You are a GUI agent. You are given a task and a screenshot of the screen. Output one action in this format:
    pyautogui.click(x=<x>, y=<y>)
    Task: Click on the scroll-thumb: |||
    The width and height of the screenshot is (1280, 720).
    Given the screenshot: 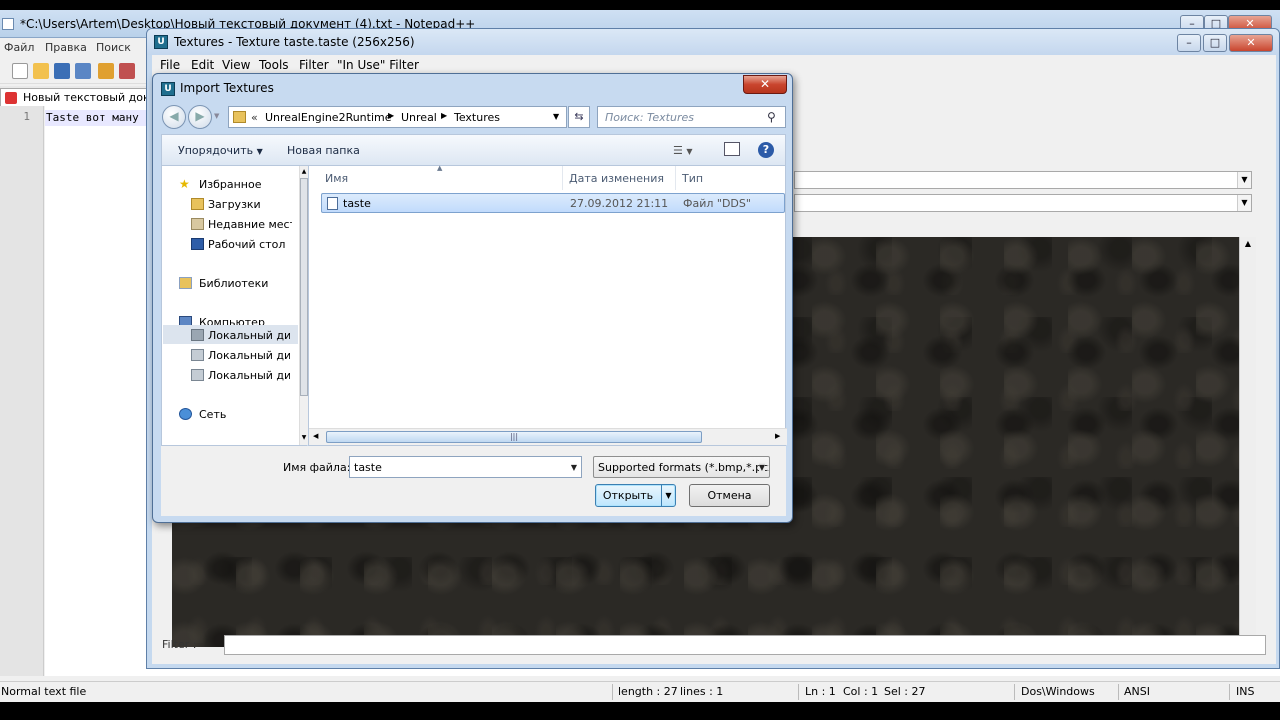 What is the action you would take?
    pyautogui.click(x=514, y=437)
    